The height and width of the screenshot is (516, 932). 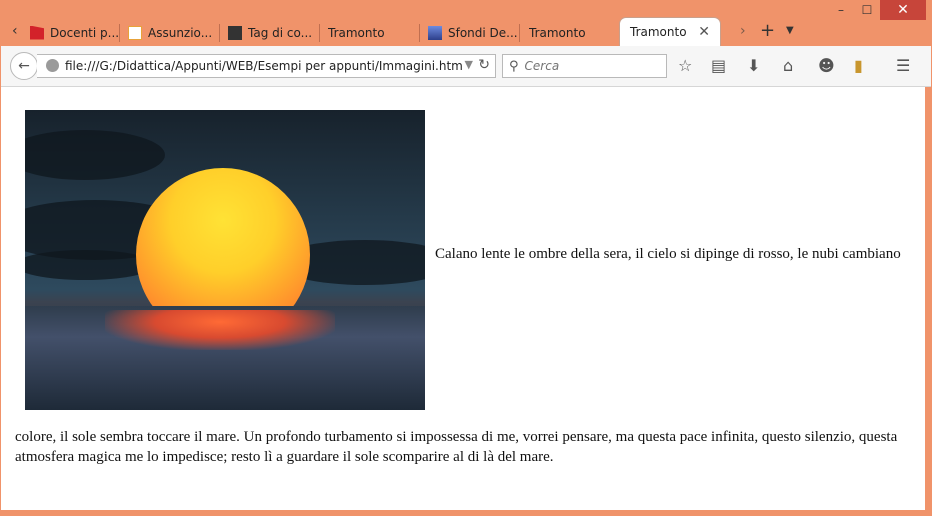 What do you see at coordinates (903, 65) in the screenshot?
I see `menu-icon: ☰` at bounding box center [903, 65].